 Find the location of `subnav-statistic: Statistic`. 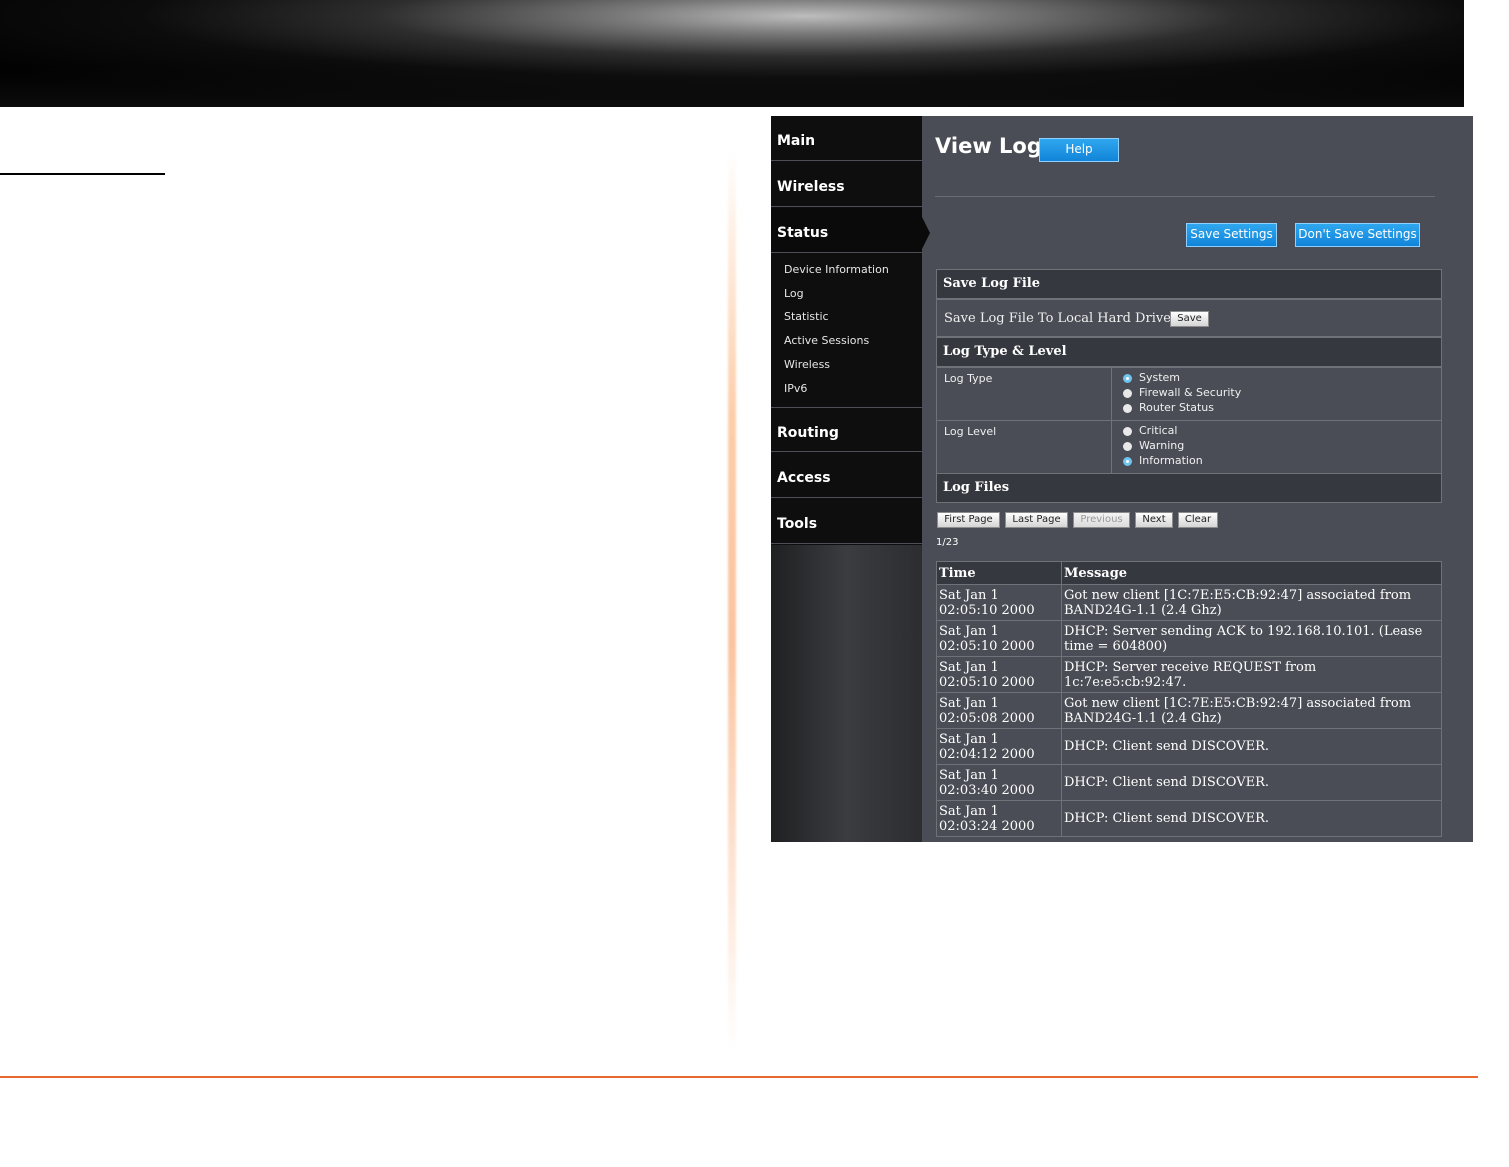

subnav-statistic: Statistic is located at coordinates (806, 316).